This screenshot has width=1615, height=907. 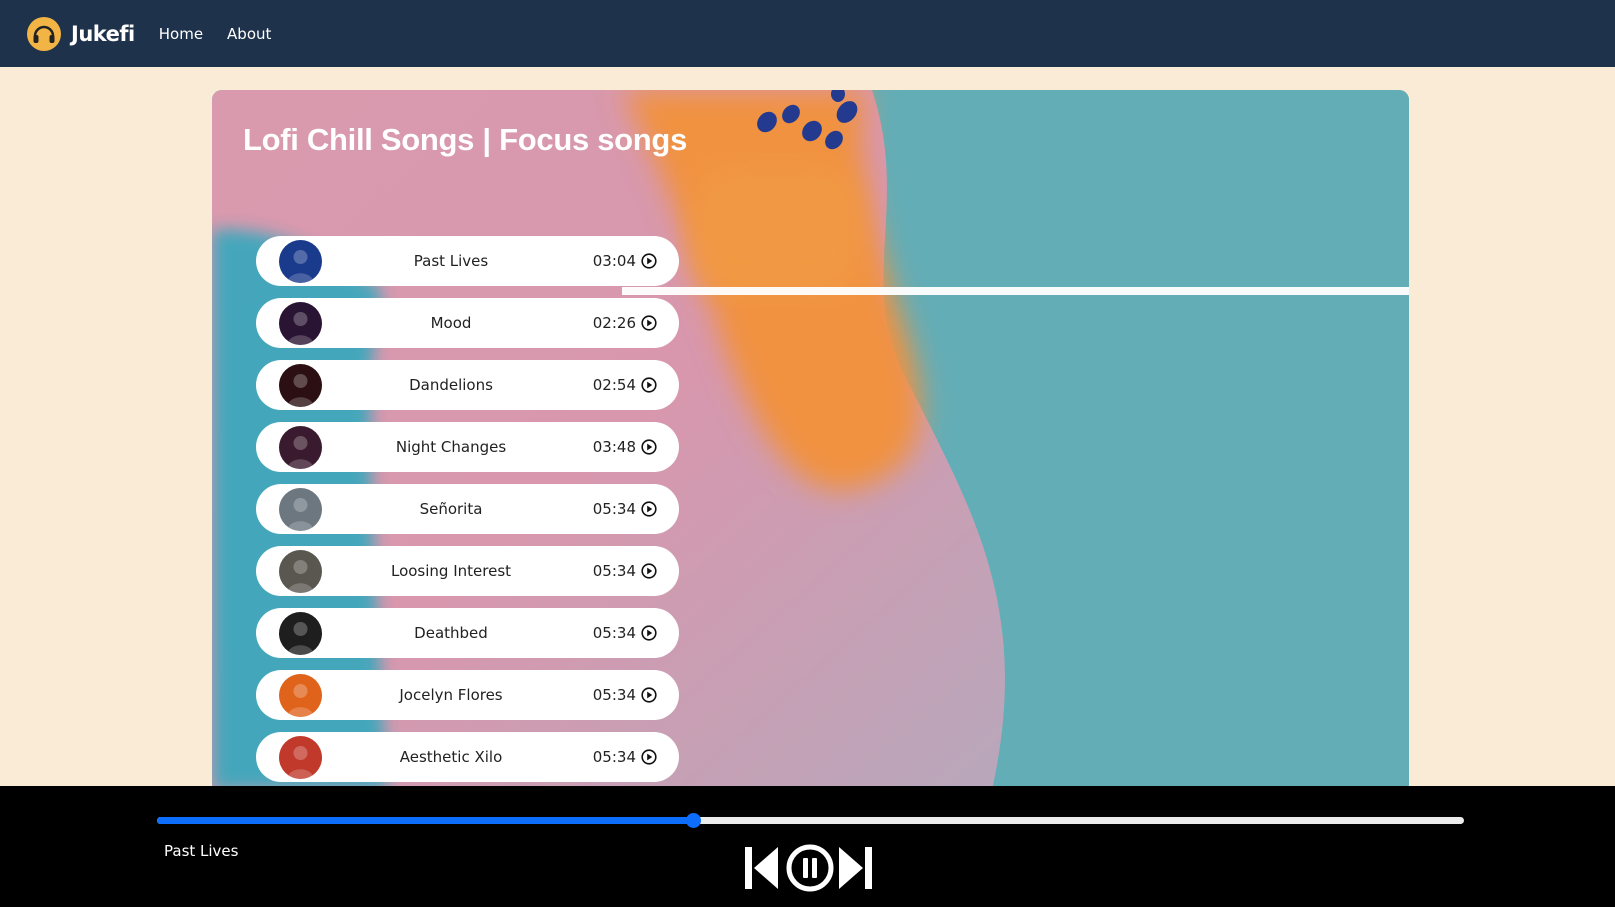 I want to click on song-title: Mood, so click(x=451, y=323).